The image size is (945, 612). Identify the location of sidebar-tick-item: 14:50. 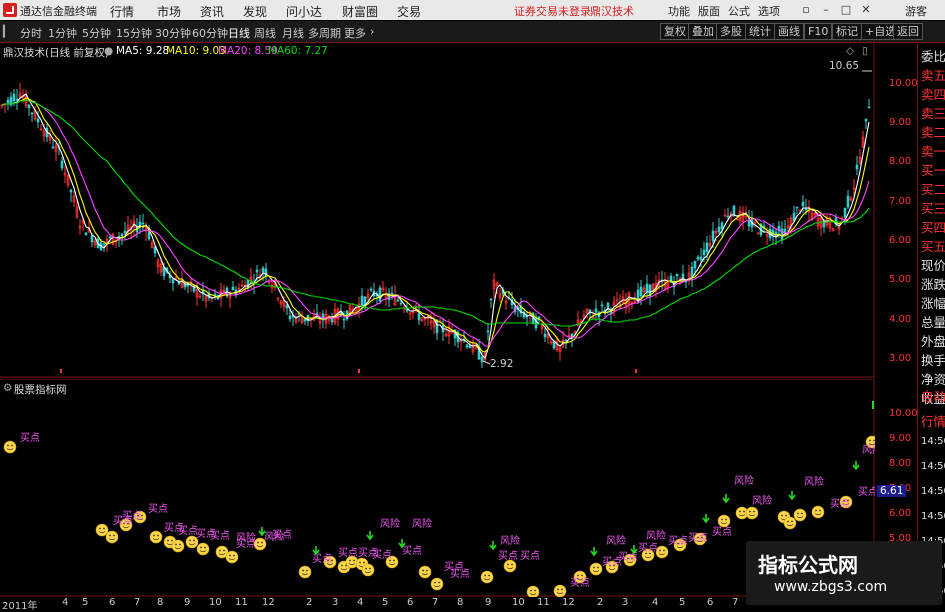
(933, 441).